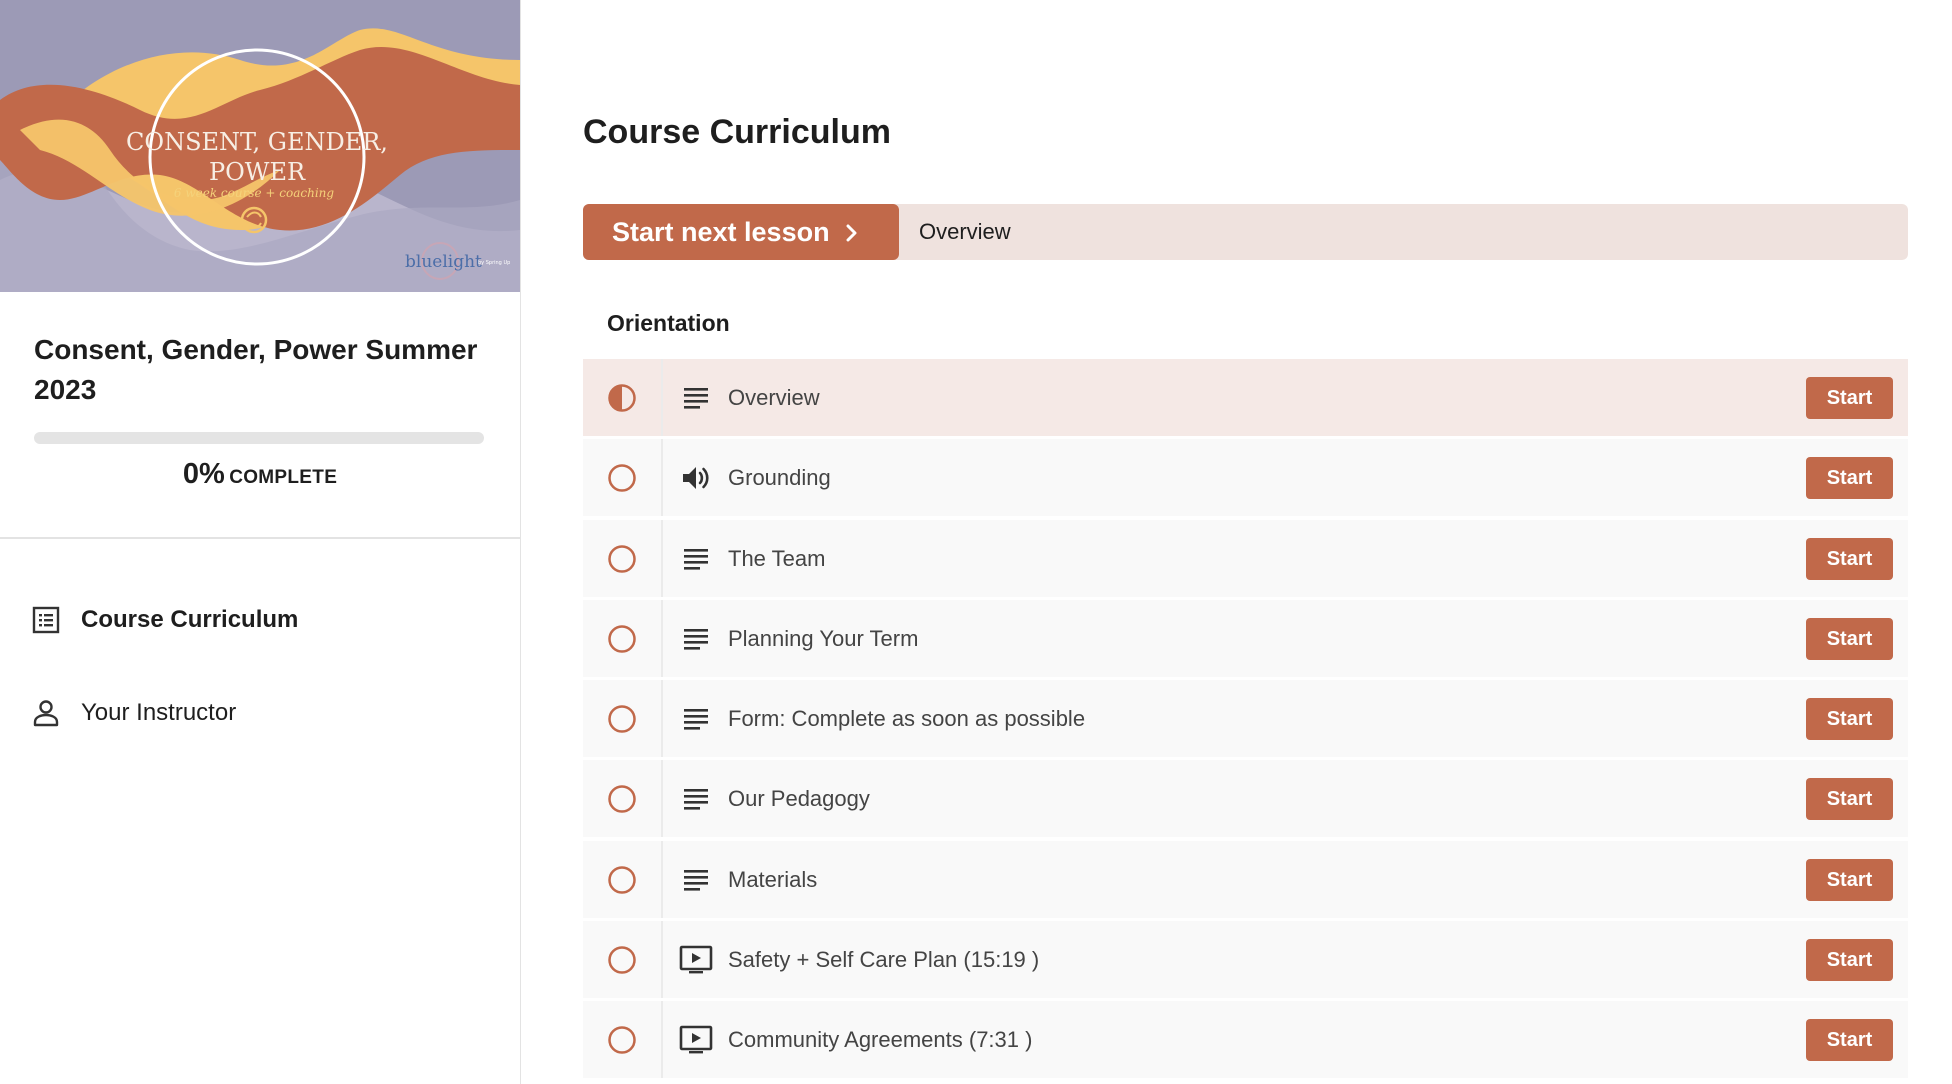 This screenshot has width=1952, height=1084. What do you see at coordinates (696, 478) in the screenshot?
I see `speaker-icon` at bounding box center [696, 478].